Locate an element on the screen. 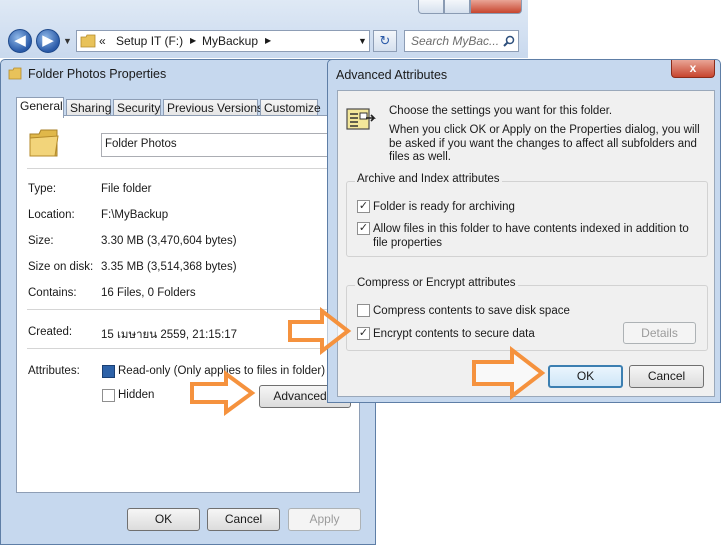  size-label: Size: is located at coordinates (41, 241).